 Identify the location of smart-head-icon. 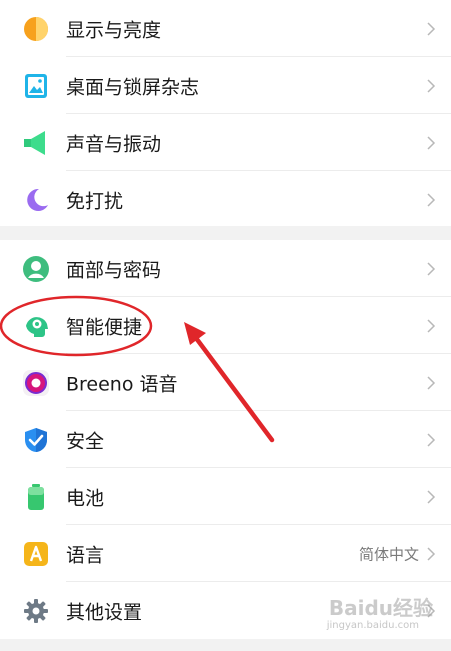
(37, 326).